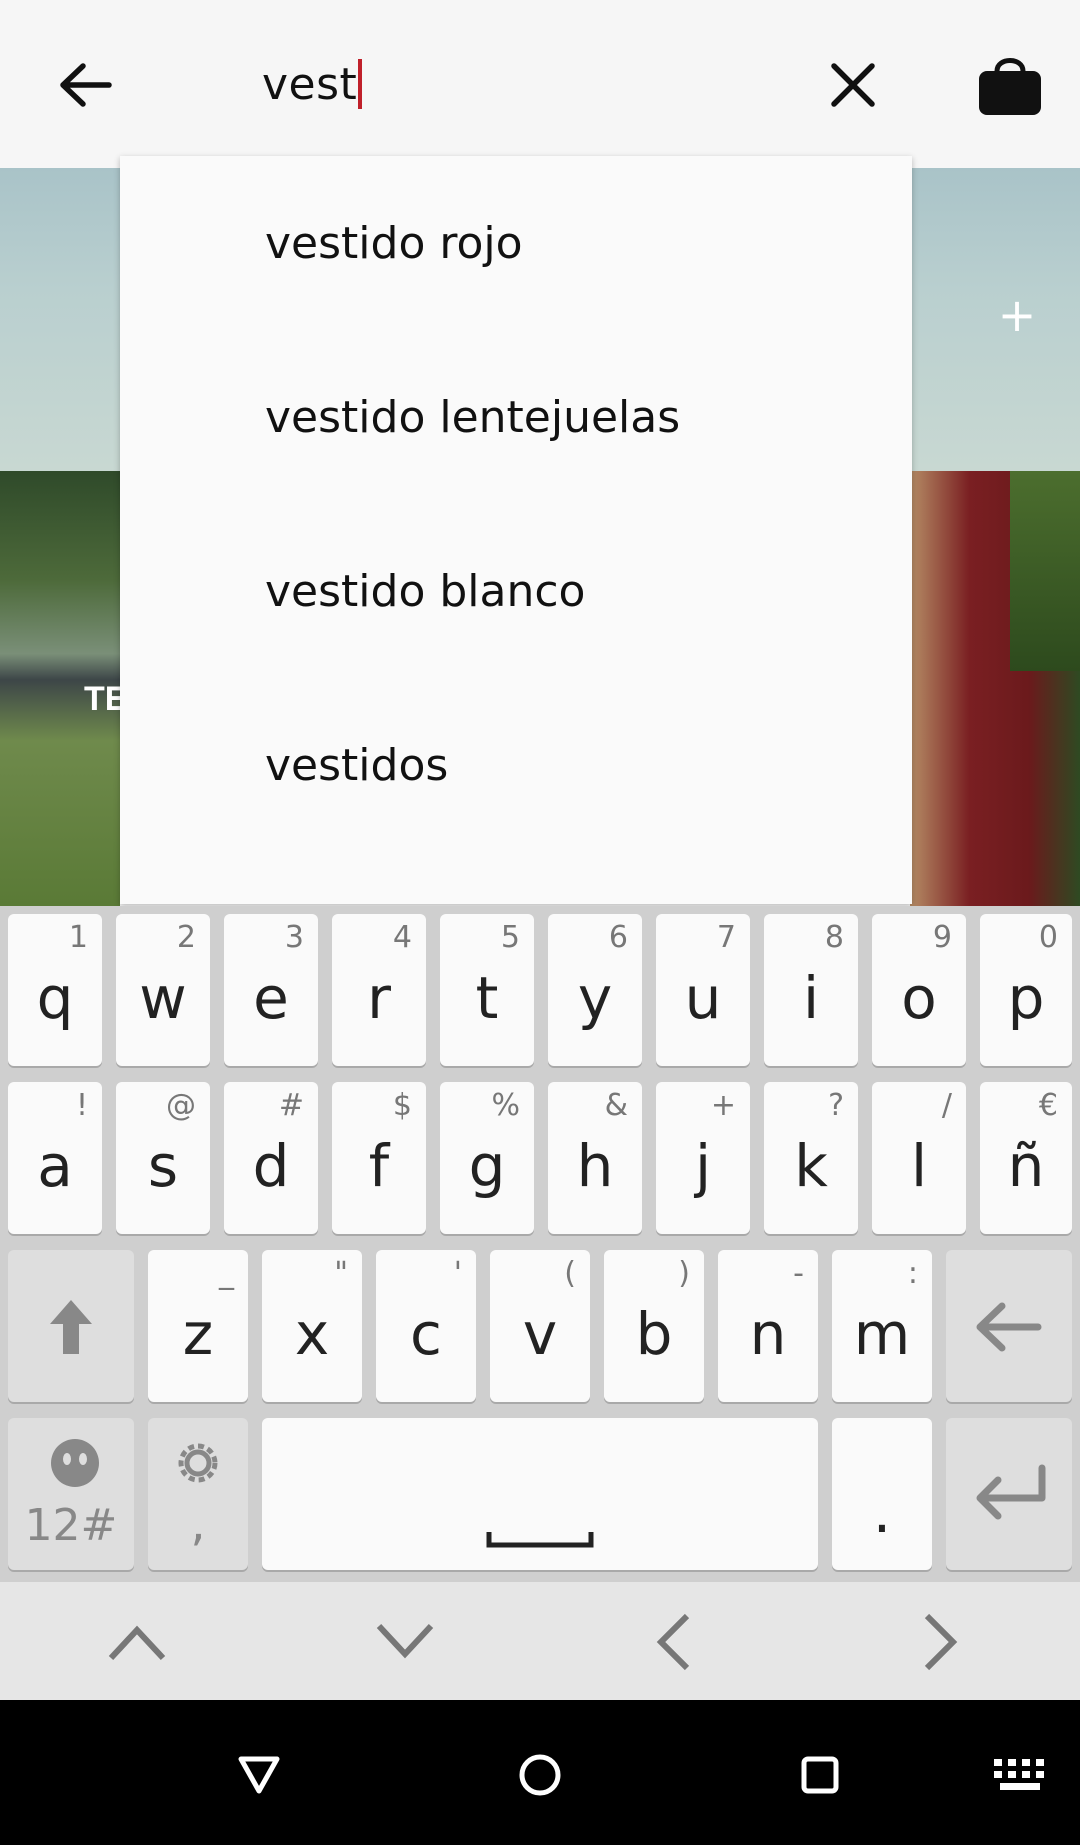  What do you see at coordinates (540, 1326) in the screenshot?
I see `key-v: (v` at bounding box center [540, 1326].